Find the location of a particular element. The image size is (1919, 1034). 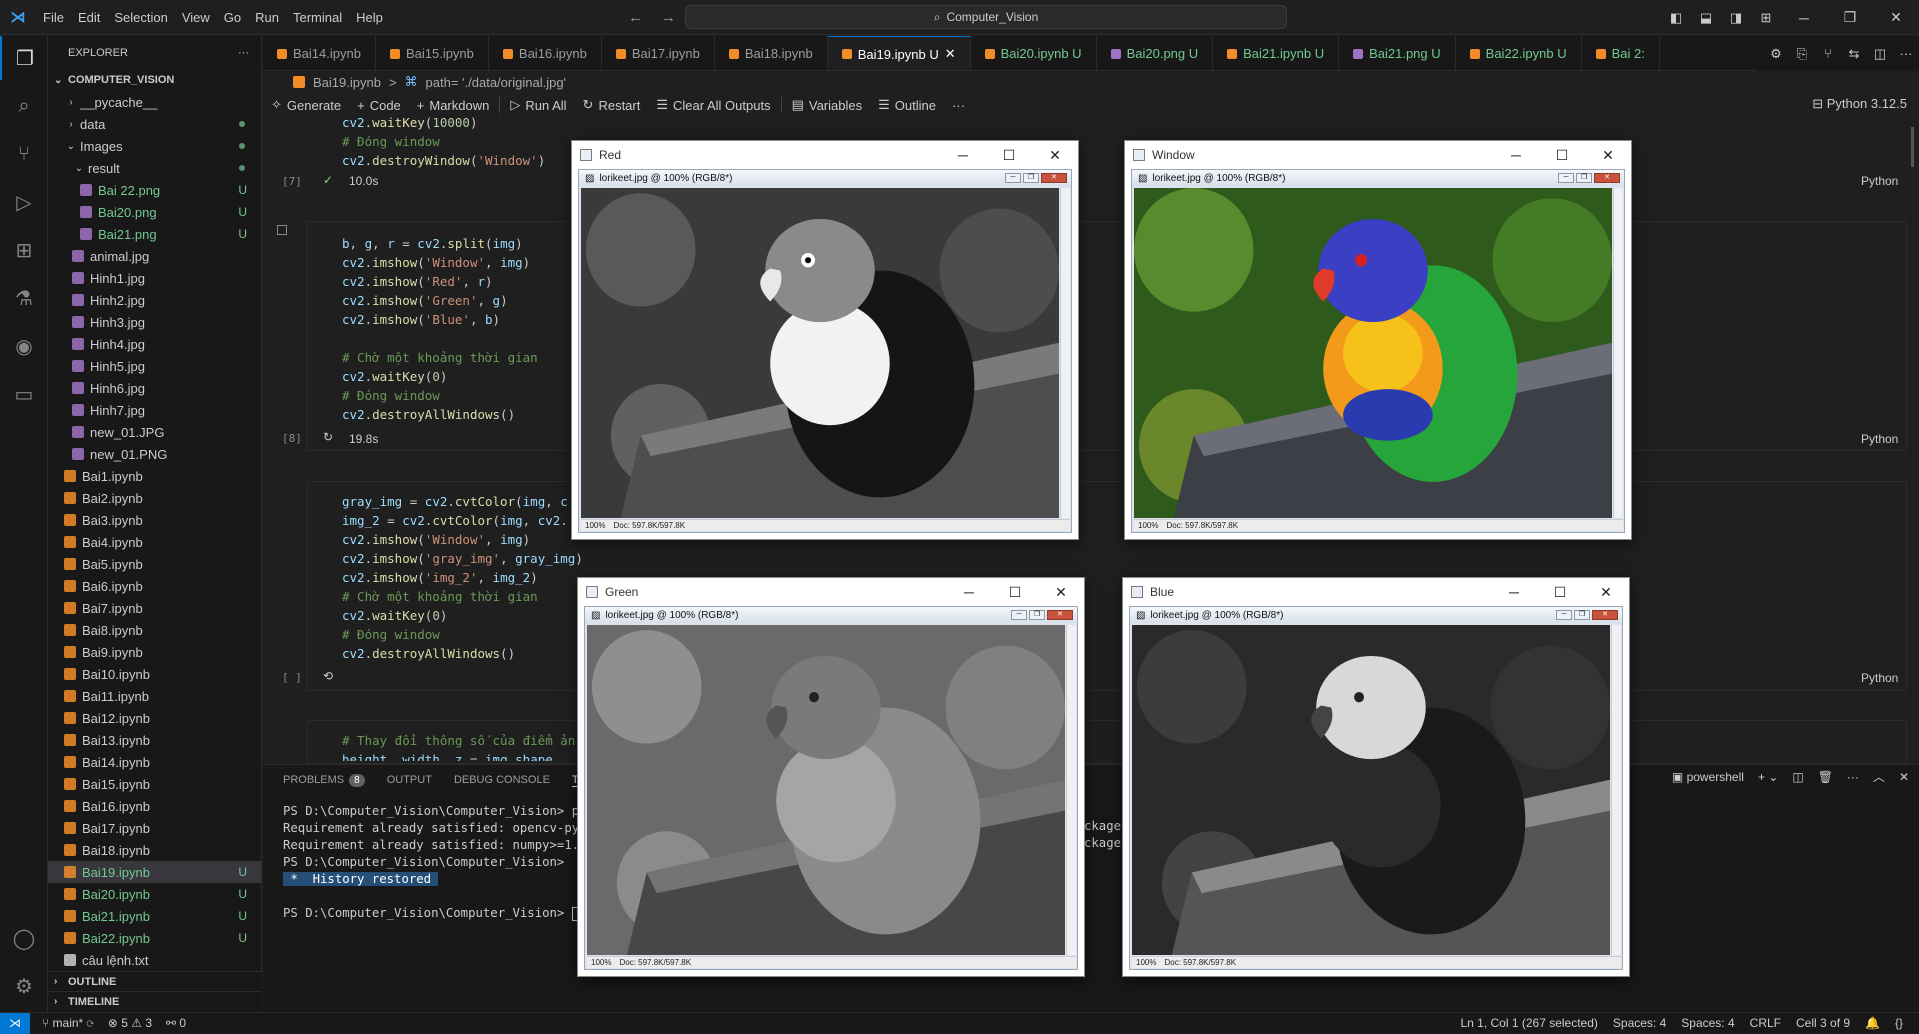

window-titlebar: Window ─ ☐ ✕ is located at coordinates (1378, 155).